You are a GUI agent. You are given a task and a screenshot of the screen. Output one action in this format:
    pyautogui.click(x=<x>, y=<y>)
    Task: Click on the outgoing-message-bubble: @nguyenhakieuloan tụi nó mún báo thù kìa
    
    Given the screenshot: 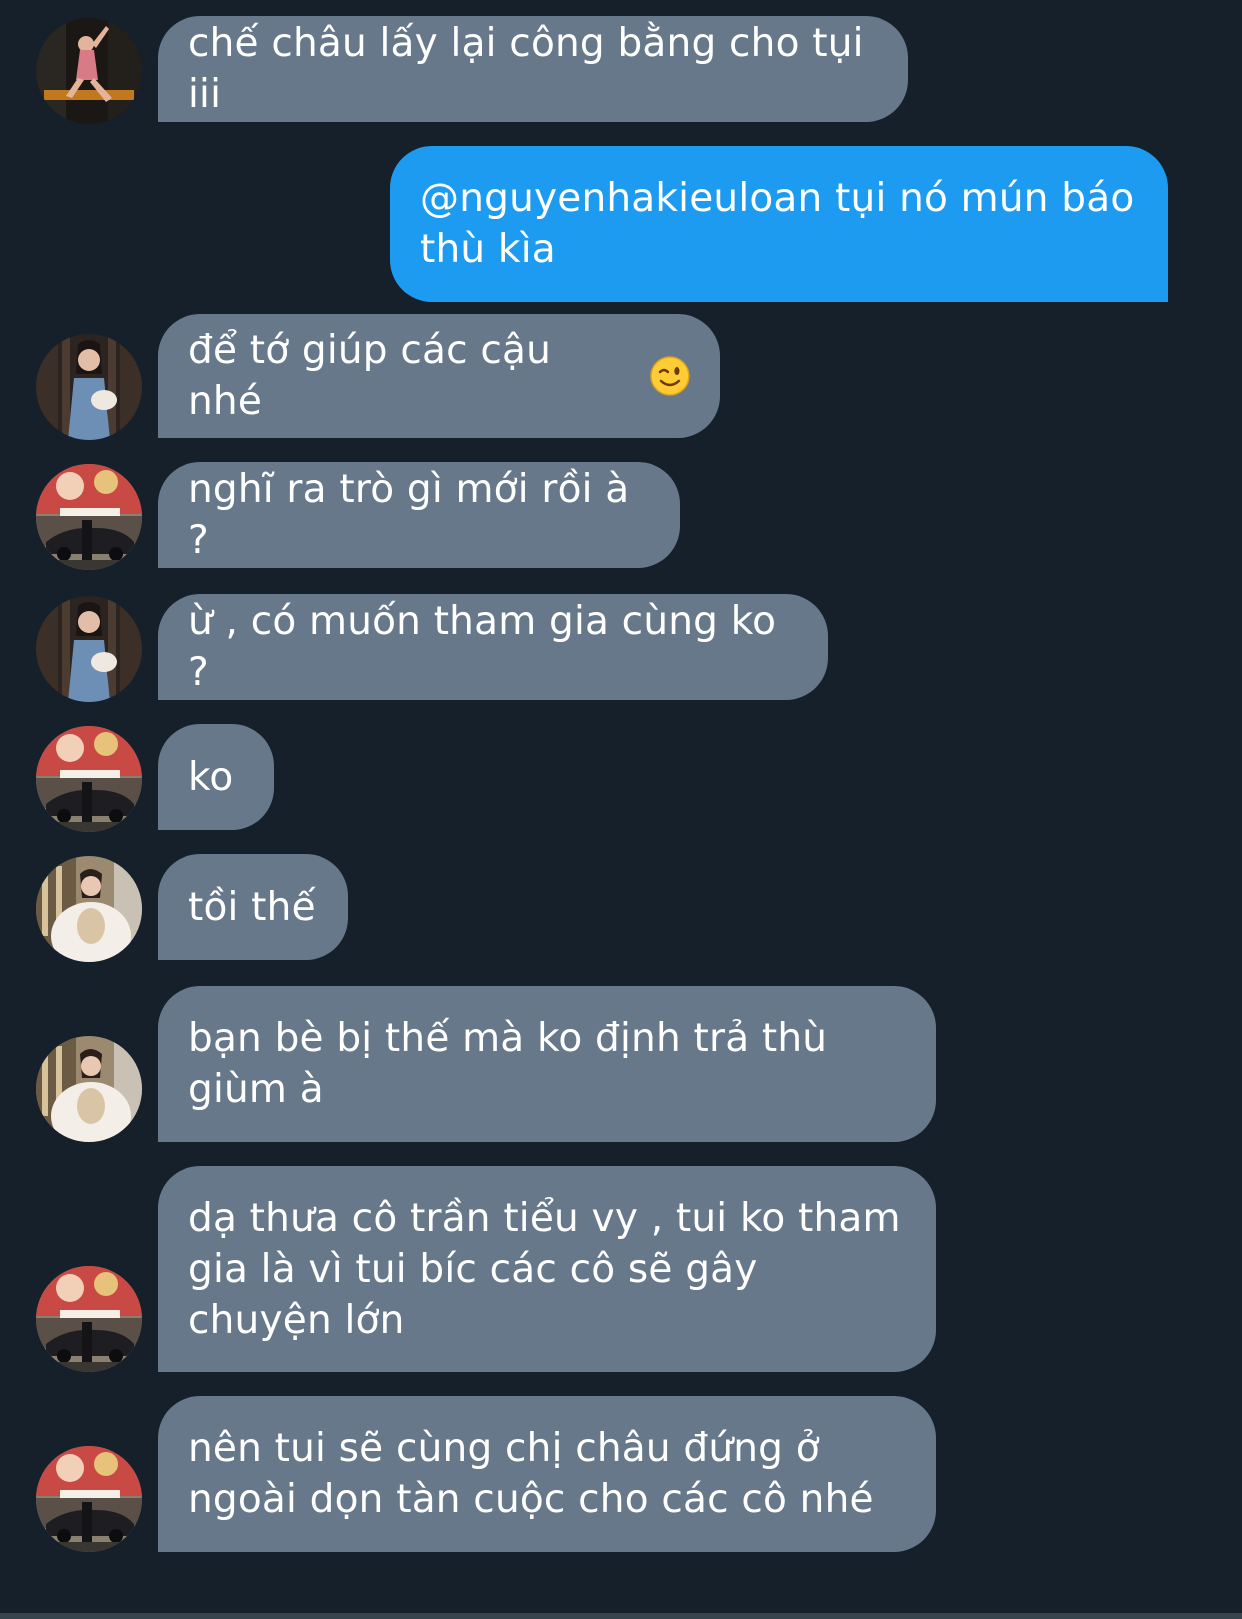 What is the action you would take?
    pyautogui.click(x=779, y=224)
    